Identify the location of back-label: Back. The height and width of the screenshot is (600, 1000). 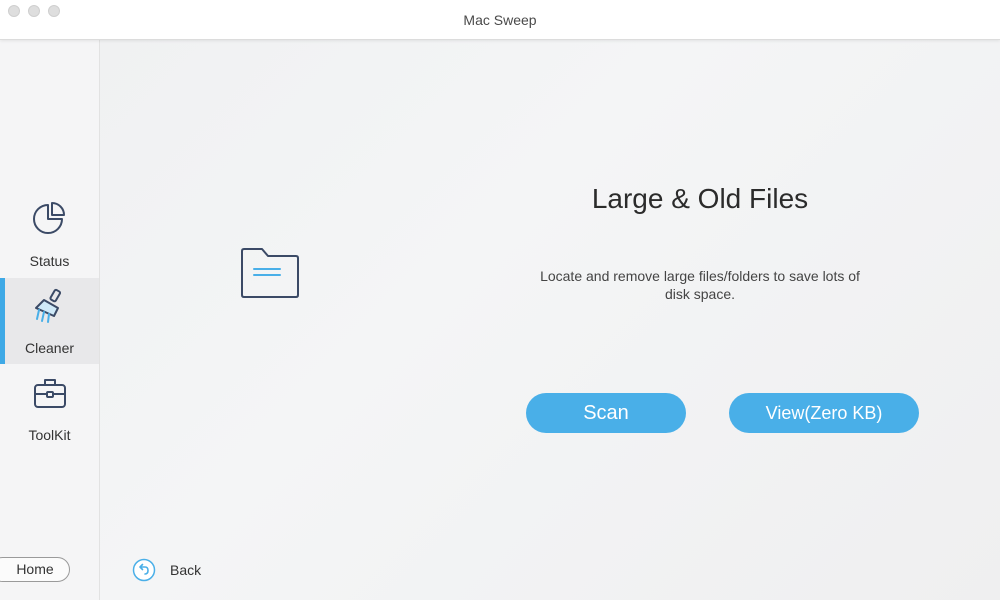
(186, 570).